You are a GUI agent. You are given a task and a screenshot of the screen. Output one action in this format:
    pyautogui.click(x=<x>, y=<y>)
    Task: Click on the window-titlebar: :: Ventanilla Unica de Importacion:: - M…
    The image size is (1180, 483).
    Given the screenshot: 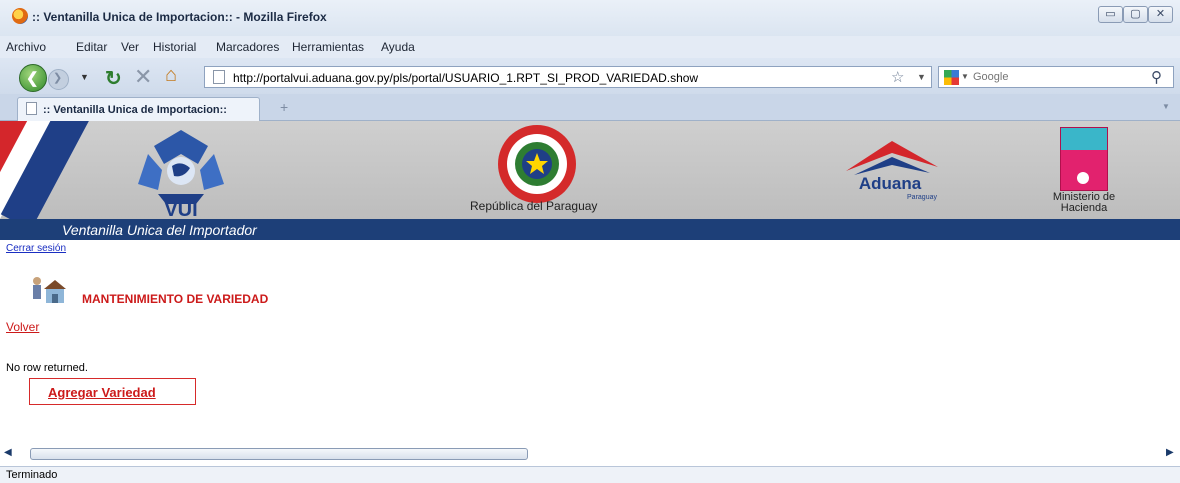 What is the action you would take?
    pyautogui.click(x=590, y=18)
    